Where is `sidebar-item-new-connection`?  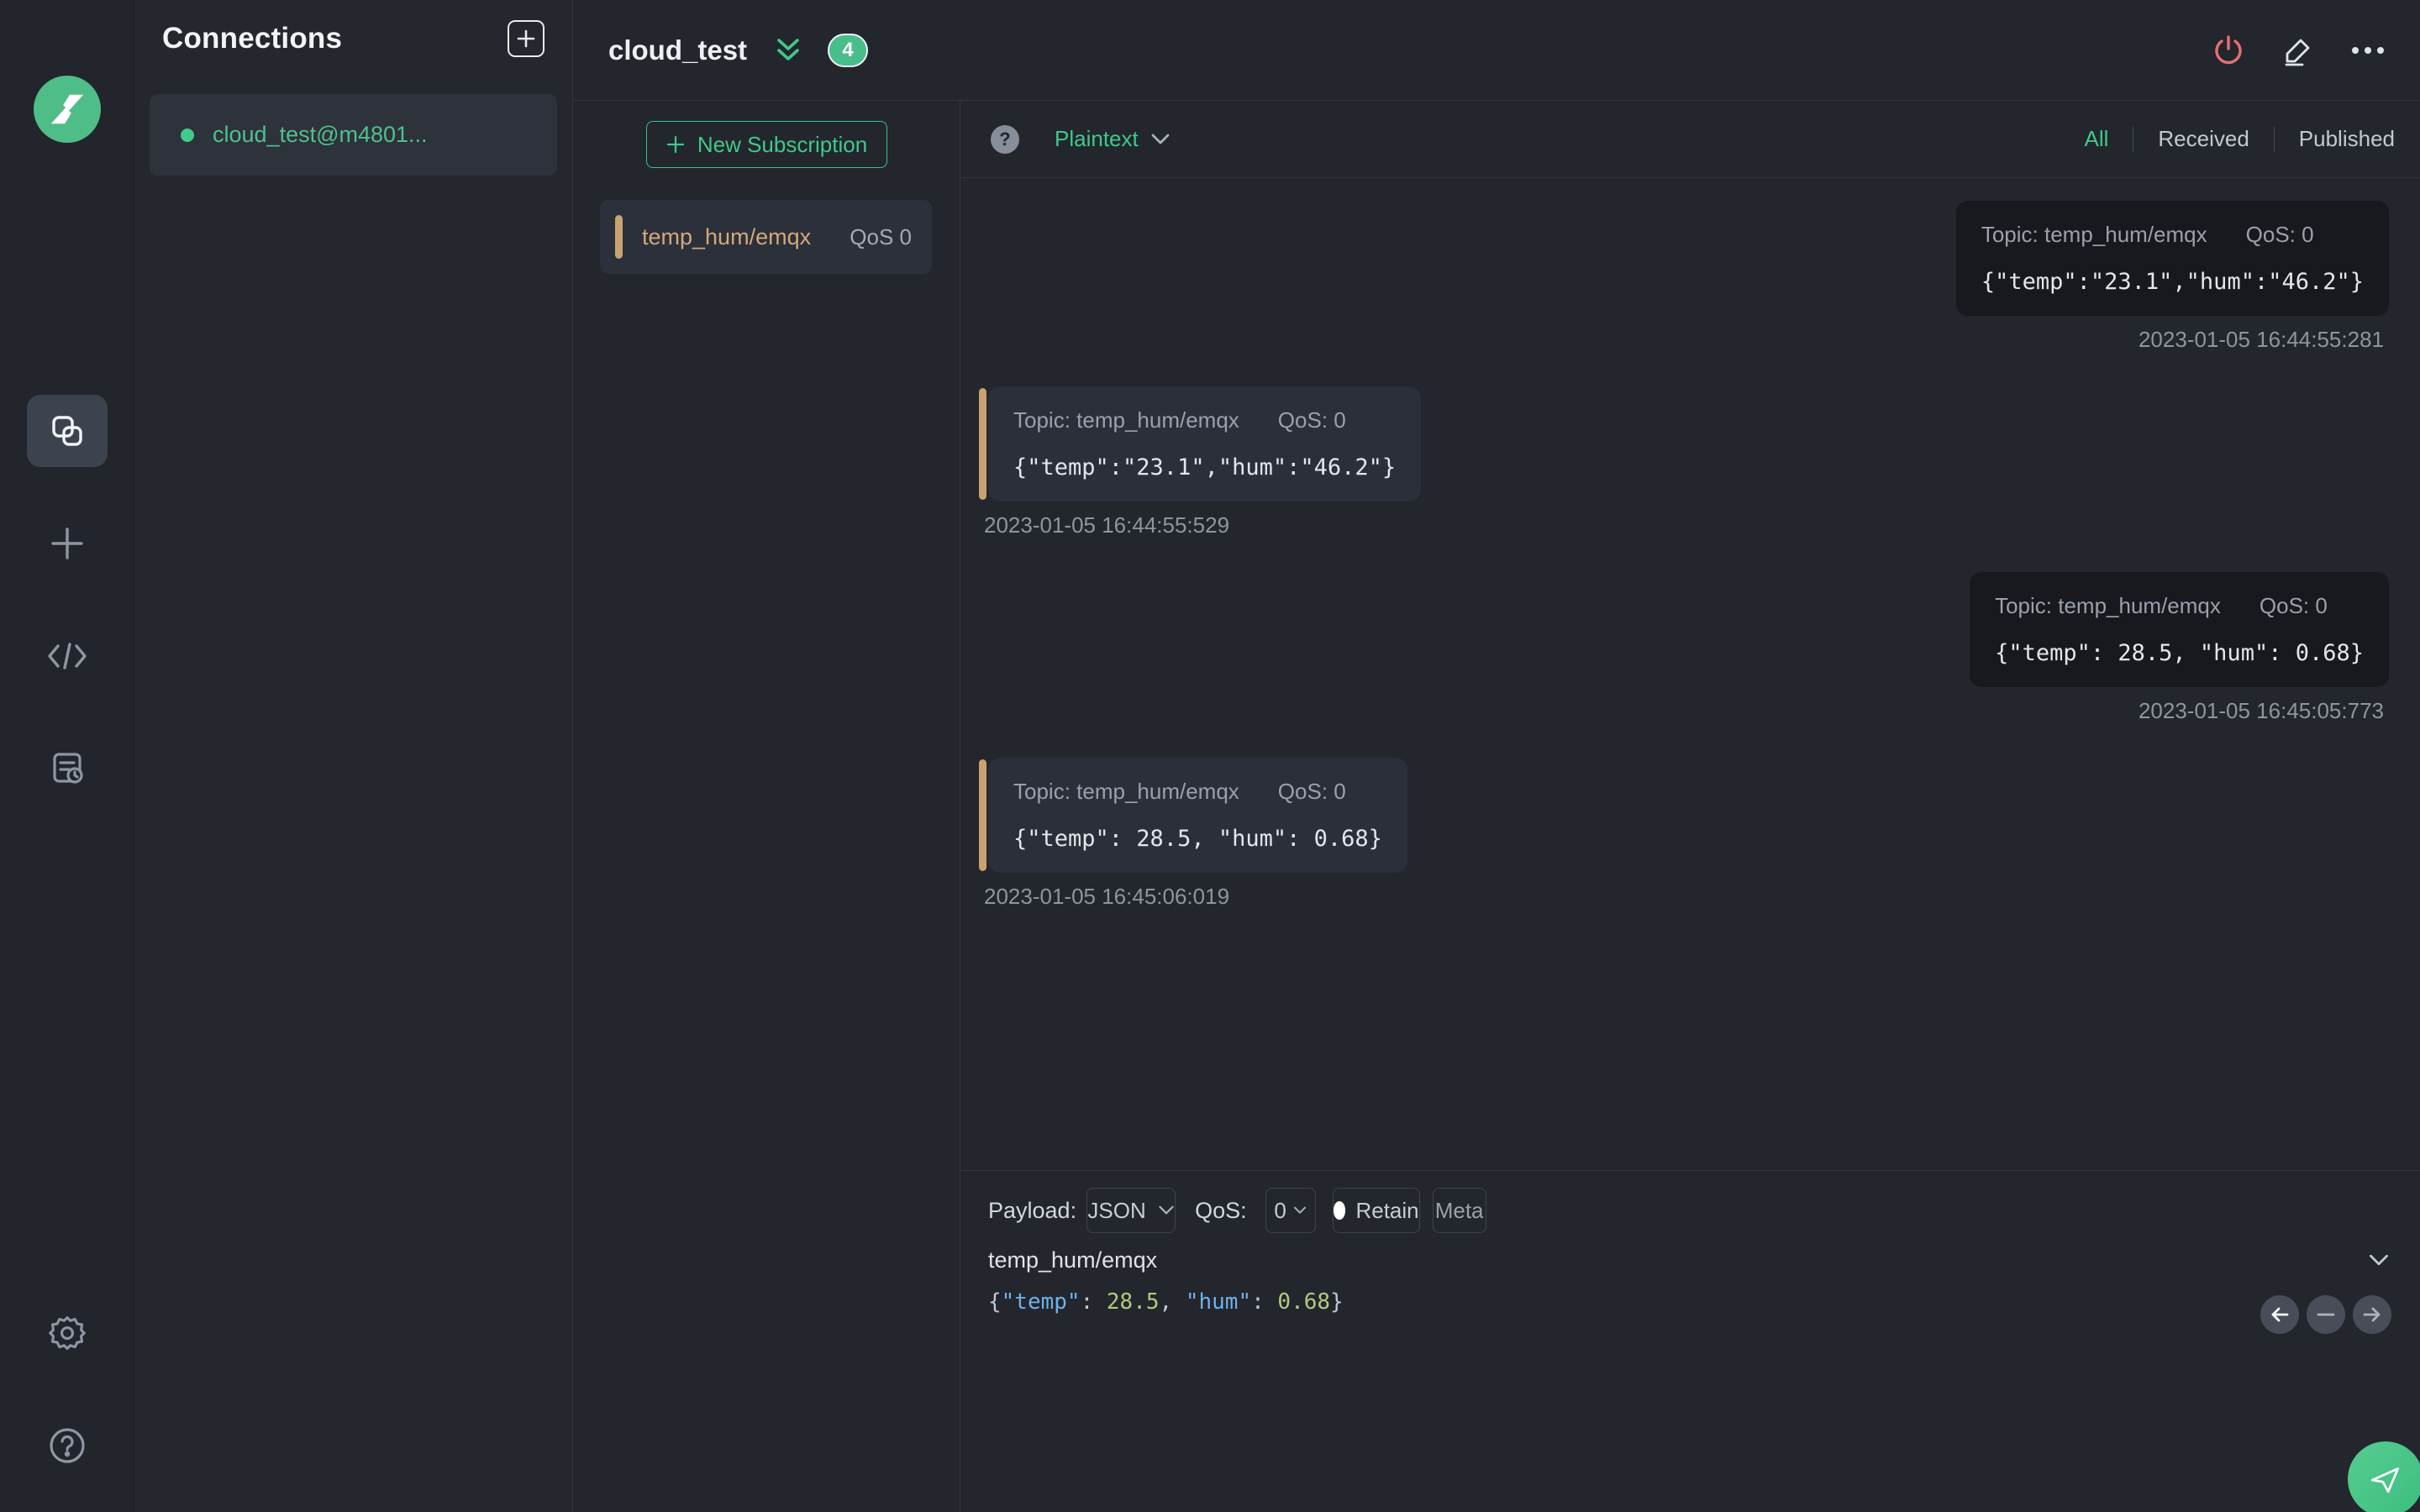
sidebar-item-new-connection is located at coordinates (67, 543).